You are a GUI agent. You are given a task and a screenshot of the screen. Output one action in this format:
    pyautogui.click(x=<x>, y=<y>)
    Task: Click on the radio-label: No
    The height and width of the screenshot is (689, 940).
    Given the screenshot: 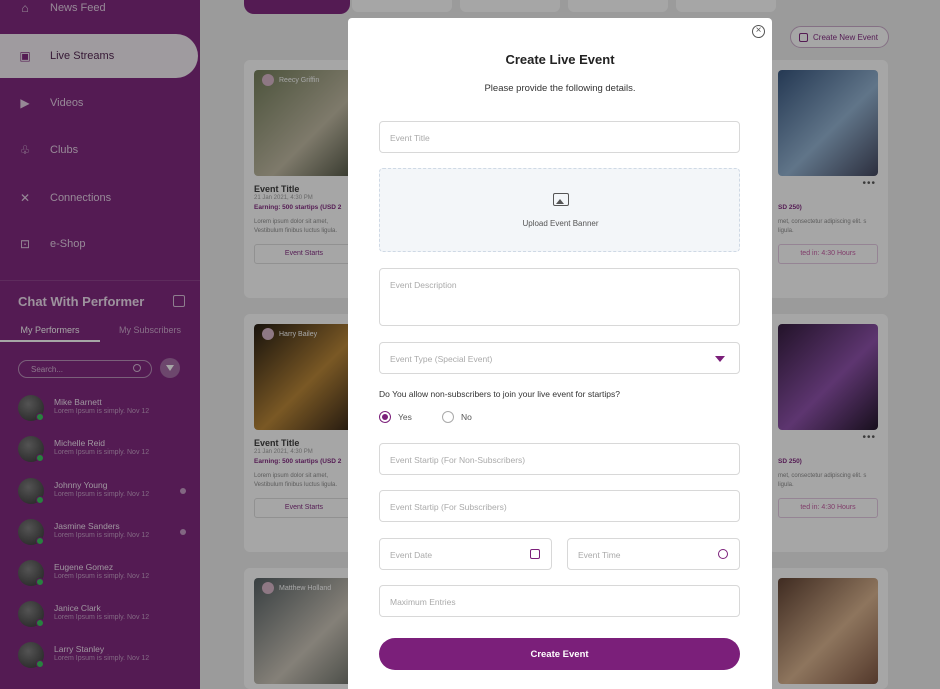 What is the action you would take?
    pyautogui.click(x=466, y=417)
    